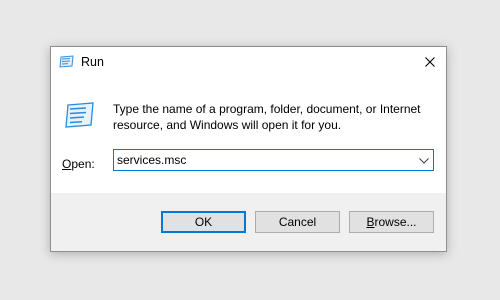  What do you see at coordinates (67, 62) in the screenshot?
I see `run-app-icon` at bounding box center [67, 62].